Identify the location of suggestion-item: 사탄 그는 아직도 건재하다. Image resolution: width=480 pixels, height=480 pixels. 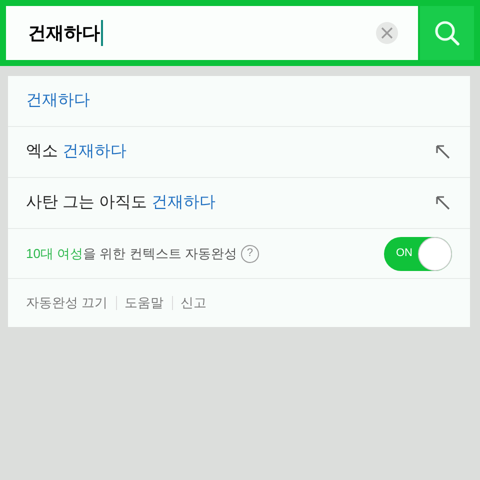
(121, 203).